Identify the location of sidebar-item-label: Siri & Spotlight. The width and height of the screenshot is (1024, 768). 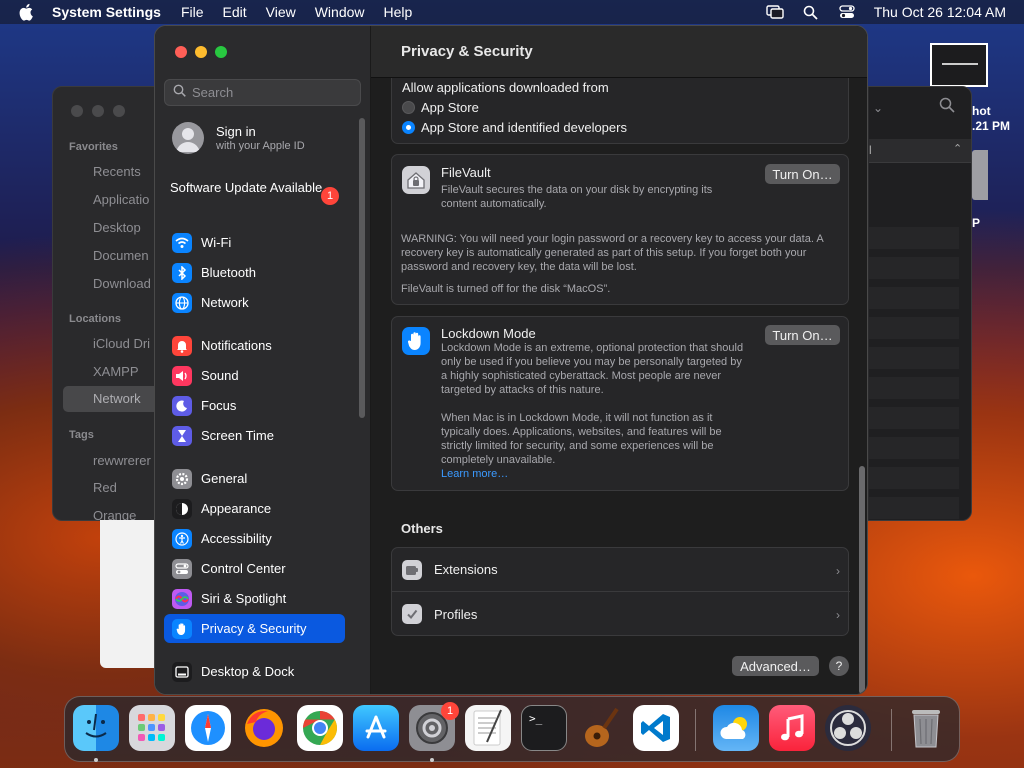
(244, 598).